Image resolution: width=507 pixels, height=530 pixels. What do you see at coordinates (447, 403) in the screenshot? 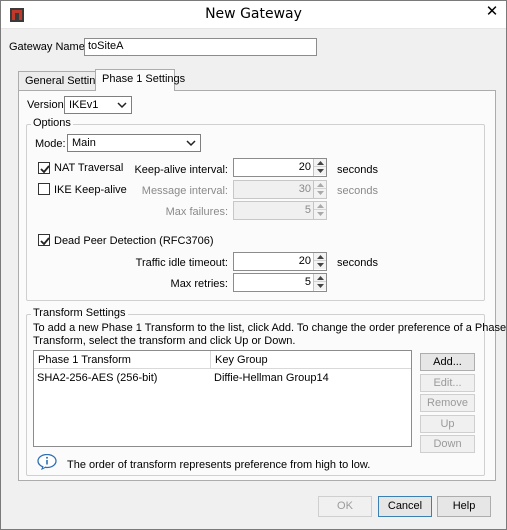
I see `remove-button: Remove` at bounding box center [447, 403].